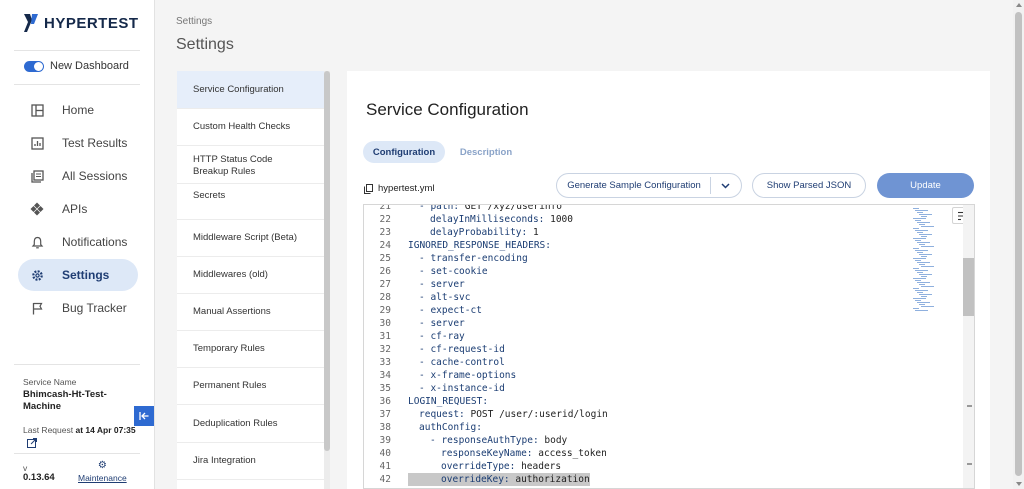 Image resolution: width=1024 pixels, height=489 pixels. Describe the element at coordinates (636, 232) in the screenshot. I see `code-line: 23 delayProbability: 1` at that location.